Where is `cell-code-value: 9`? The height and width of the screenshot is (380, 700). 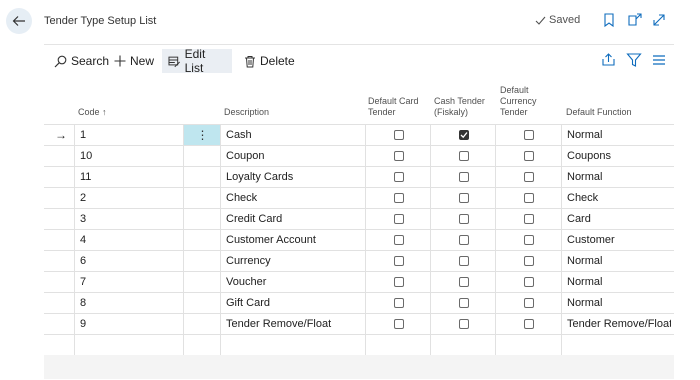
cell-code-value: 9 is located at coordinates (83, 324).